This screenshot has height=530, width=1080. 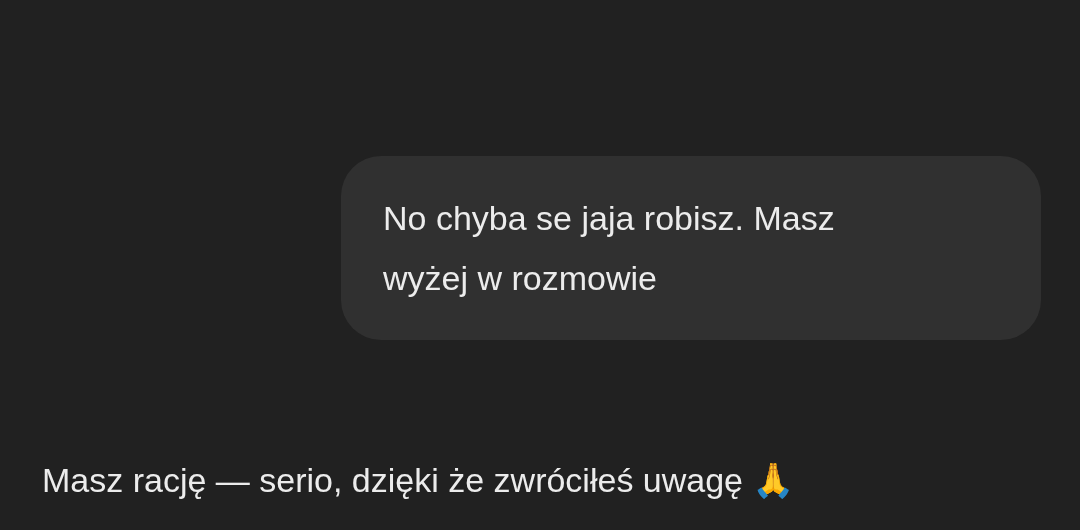 What do you see at coordinates (419, 480) in the screenshot?
I see `assistant-message: Masz rację — serio, dzięki że zwróciłeś uwagę 🙏` at bounding box center [419, 480].